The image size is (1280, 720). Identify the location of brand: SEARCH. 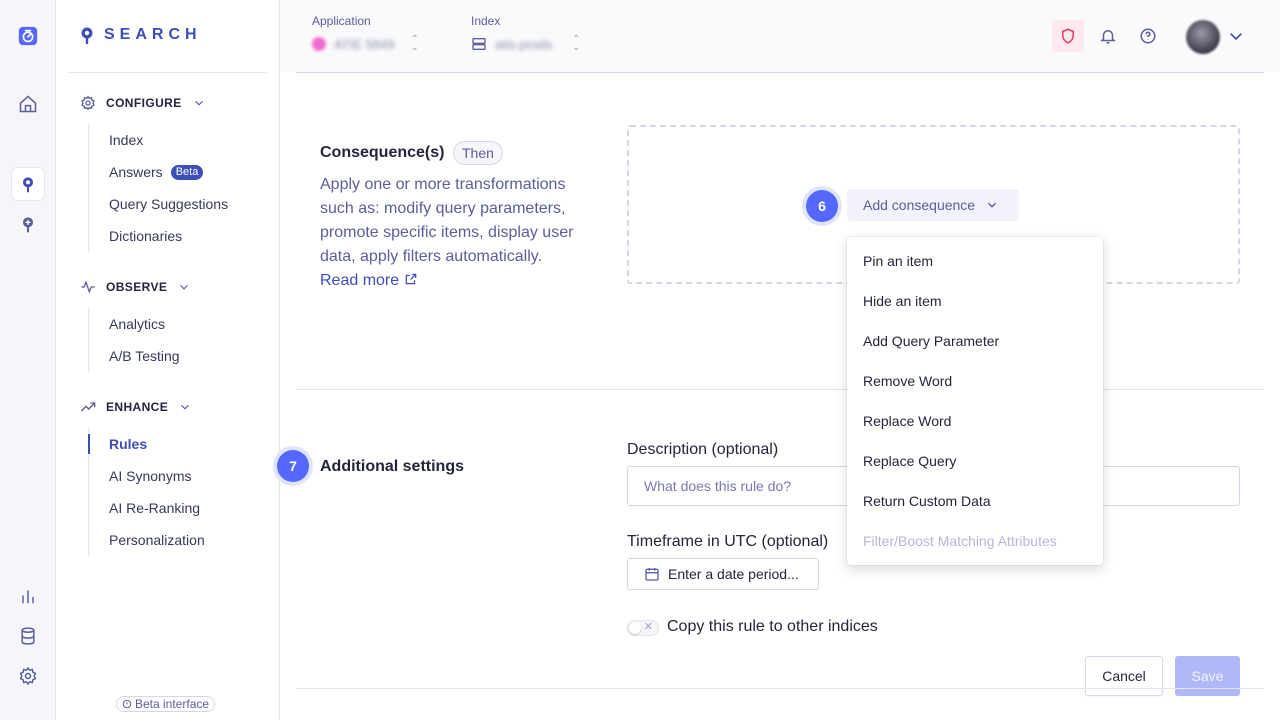
(141, 35).